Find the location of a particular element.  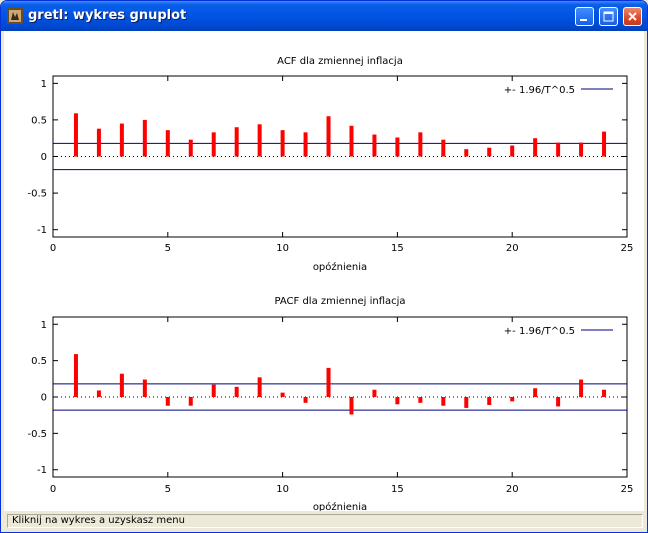

chart-title: PACF dla zmiennej inflacja is located at coordinates (339, 301).